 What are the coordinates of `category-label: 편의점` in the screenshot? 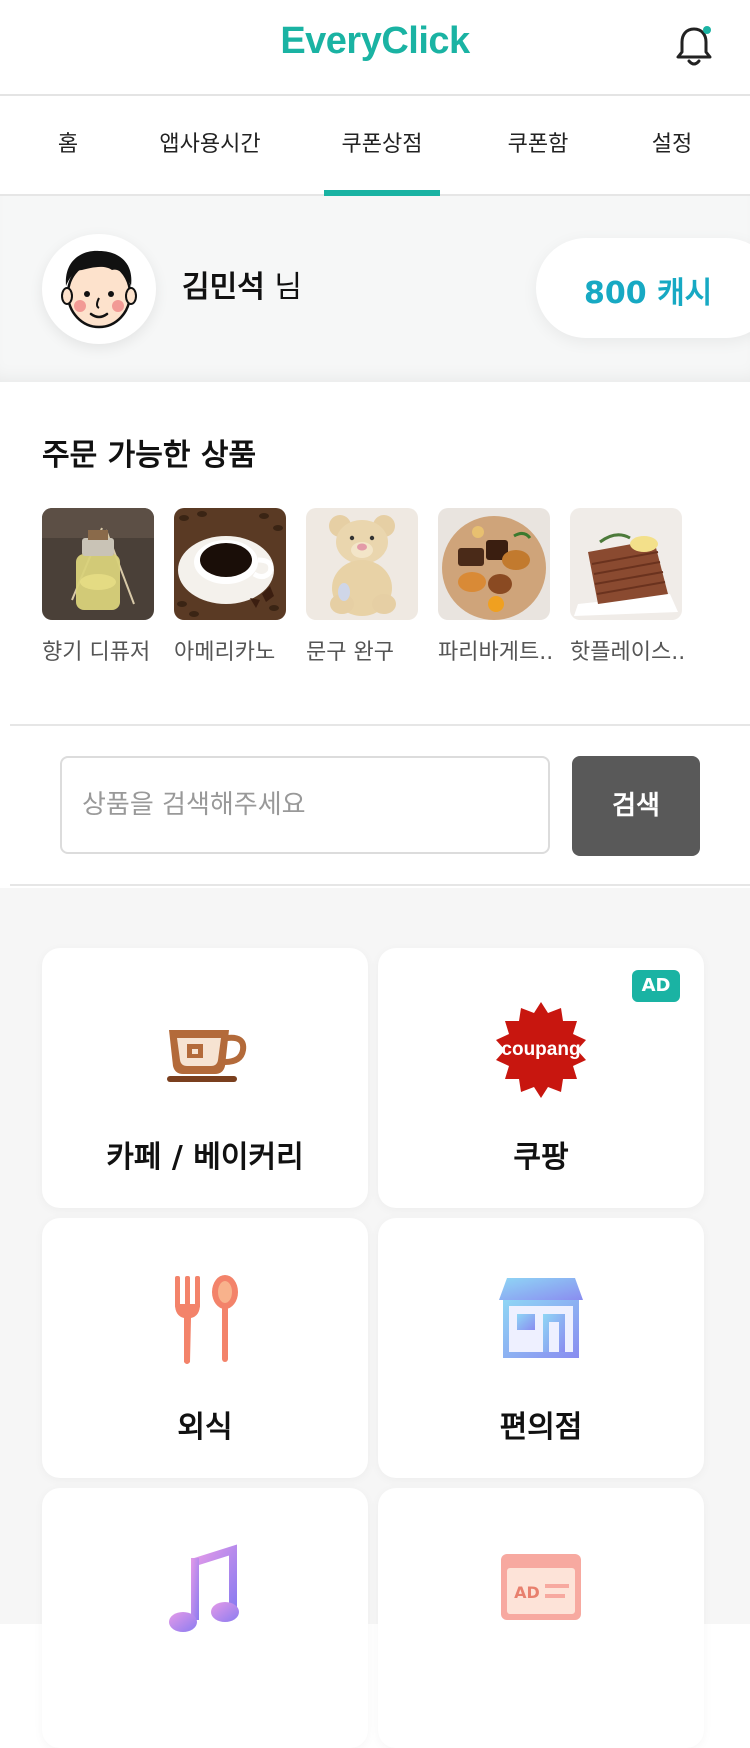 It's located at (541, 1427).